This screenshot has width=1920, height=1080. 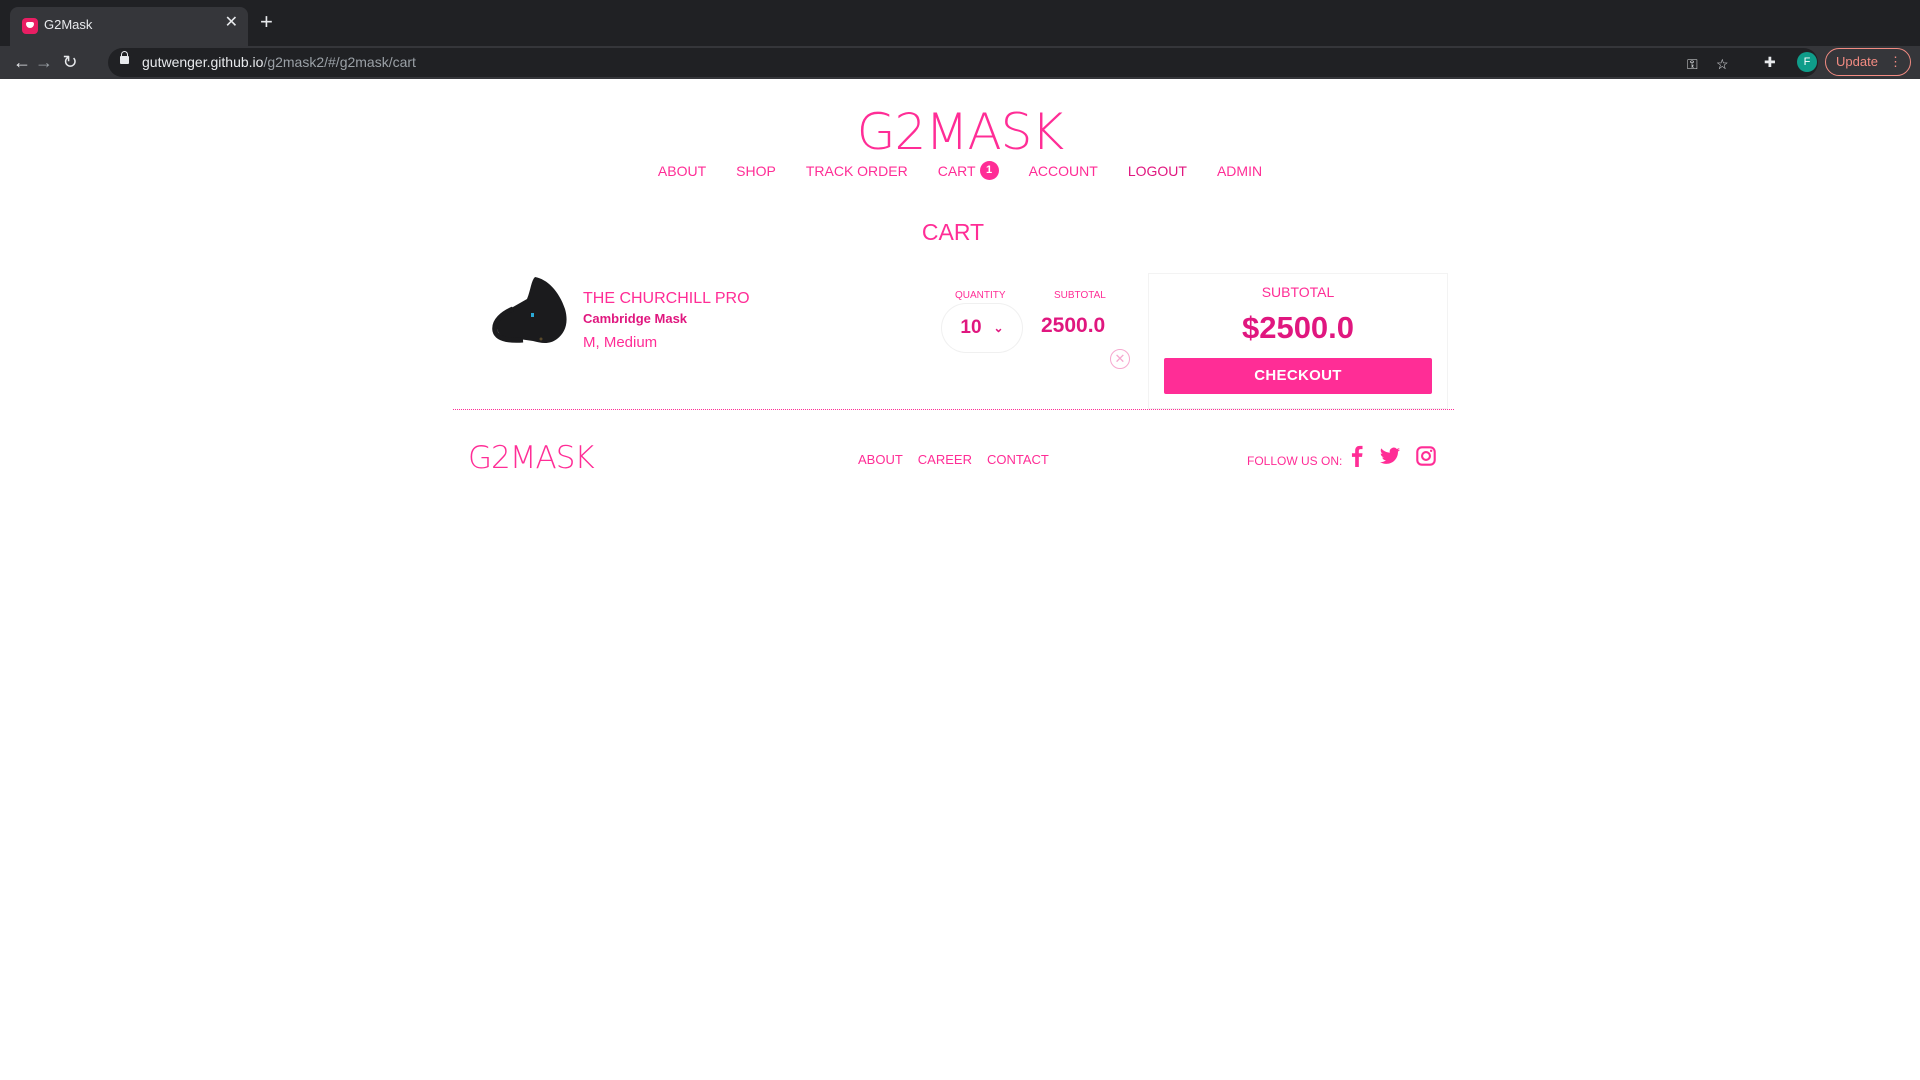 What do you see at coordinates (1722, 64) in the screenshot?
I see `star-icon: ☆` at bounding box center [1722, 64].